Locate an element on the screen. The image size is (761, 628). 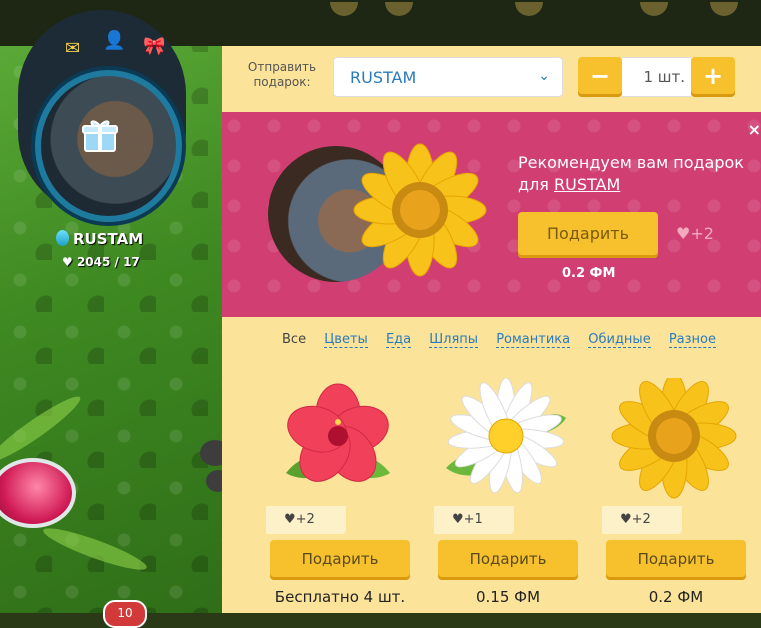
player-actions: ✉ 👤 🎀 is located at coordinates (125, 47).